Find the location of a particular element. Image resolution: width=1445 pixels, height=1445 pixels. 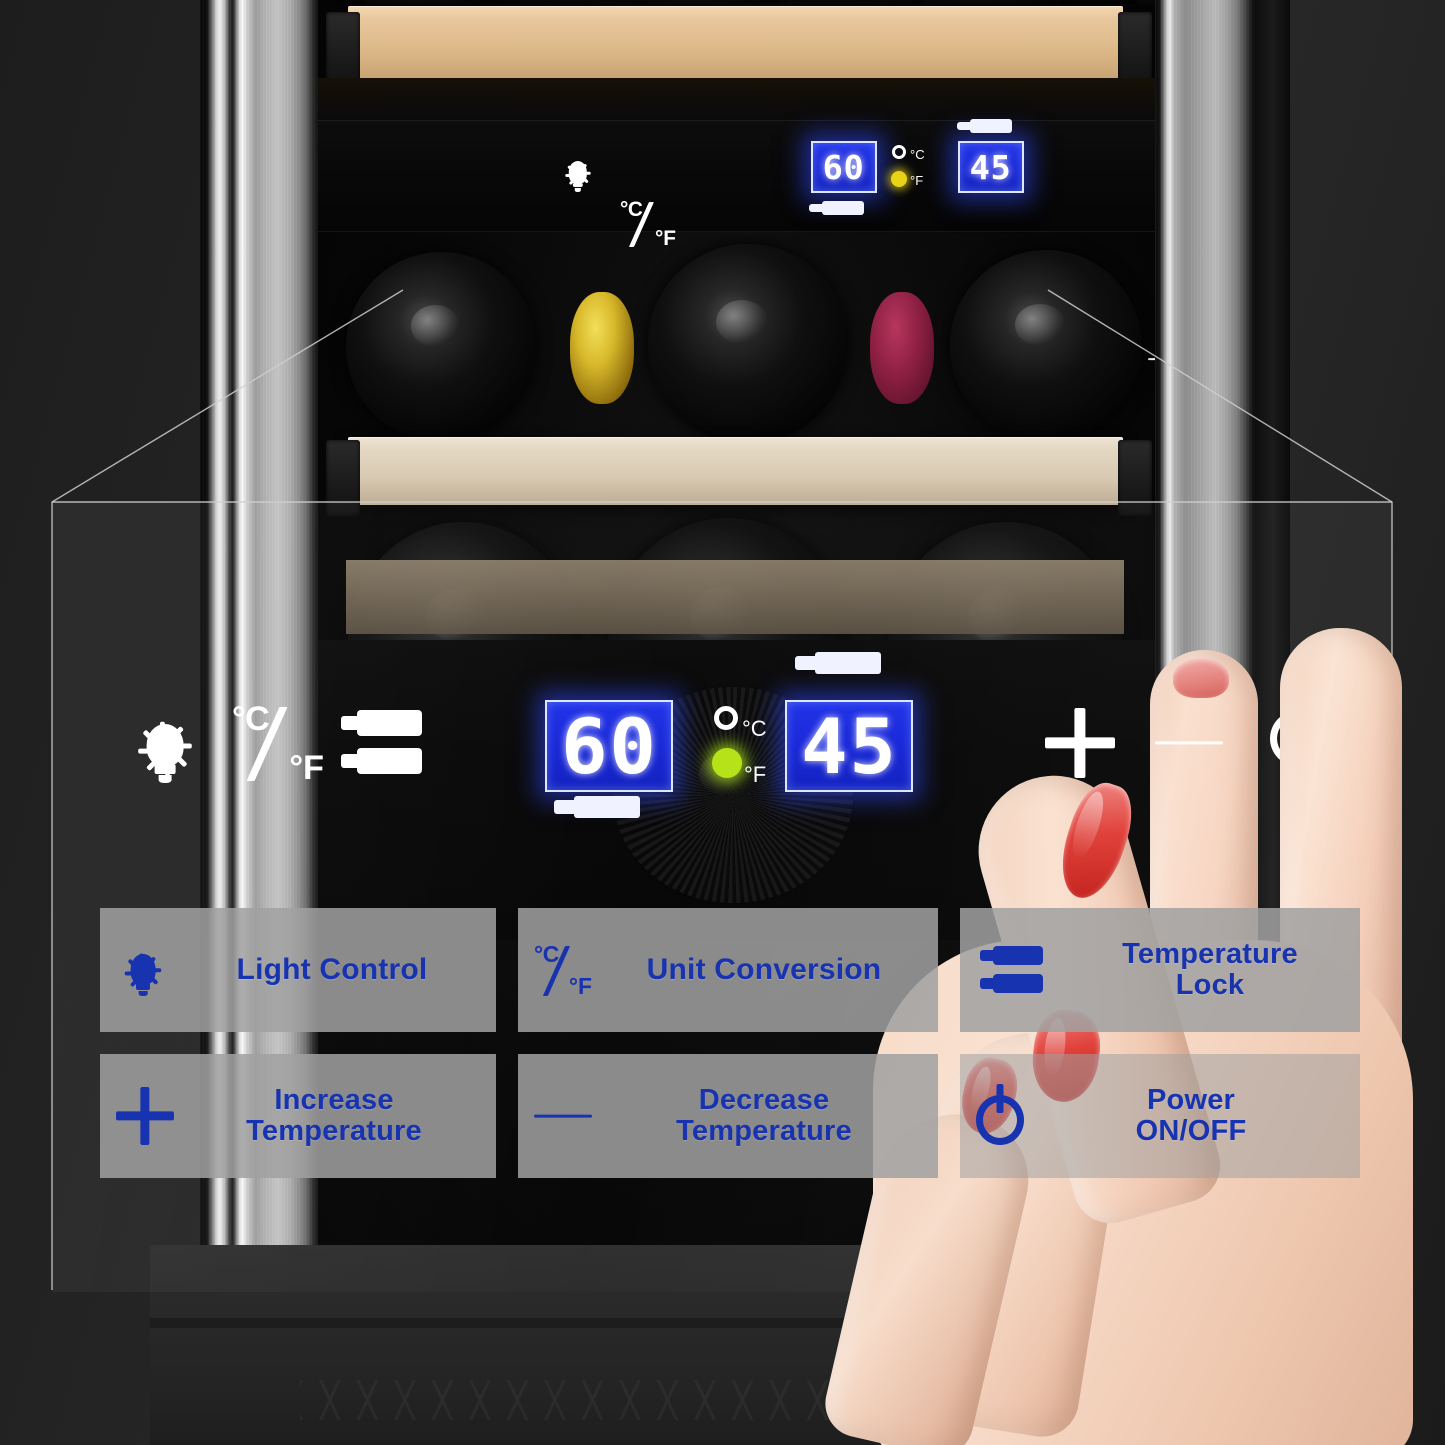

legend-item-light-control: Light Control is located at coordinates (298, 970).